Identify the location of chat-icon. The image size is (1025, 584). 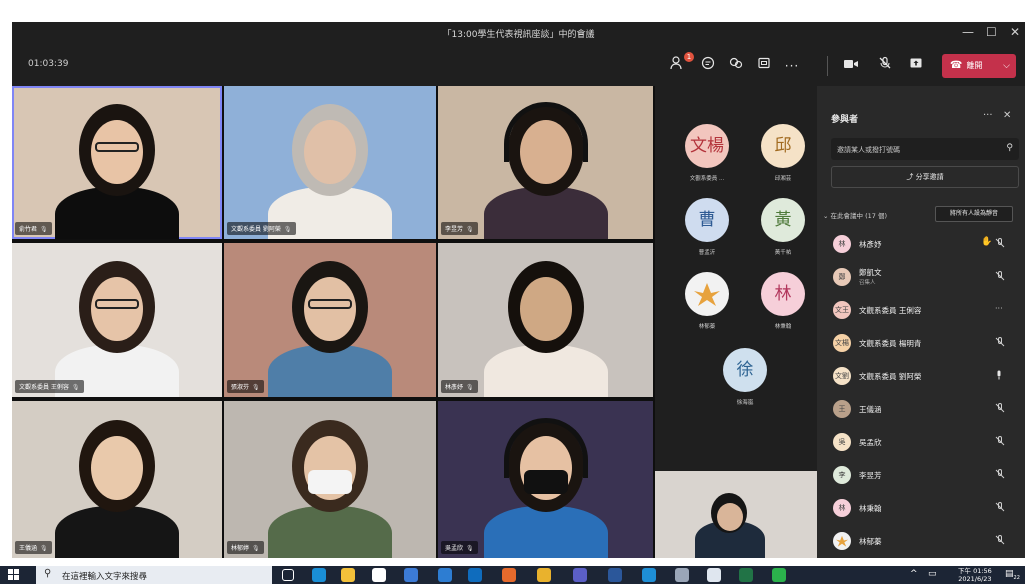
(708, 66).